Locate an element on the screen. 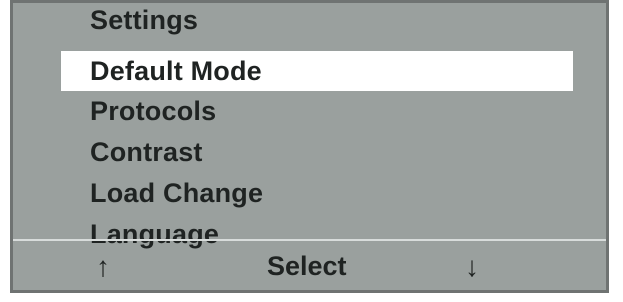 The width and height of the screenshot is (623, 302). select-button: Select is located at coordinates (307, 266).